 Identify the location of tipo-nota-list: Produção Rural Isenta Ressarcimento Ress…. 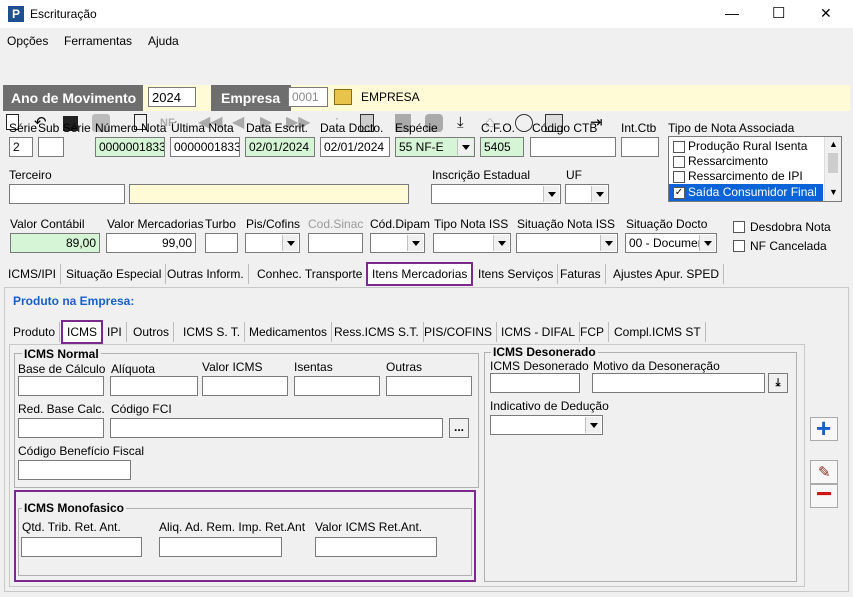
(755, 169).